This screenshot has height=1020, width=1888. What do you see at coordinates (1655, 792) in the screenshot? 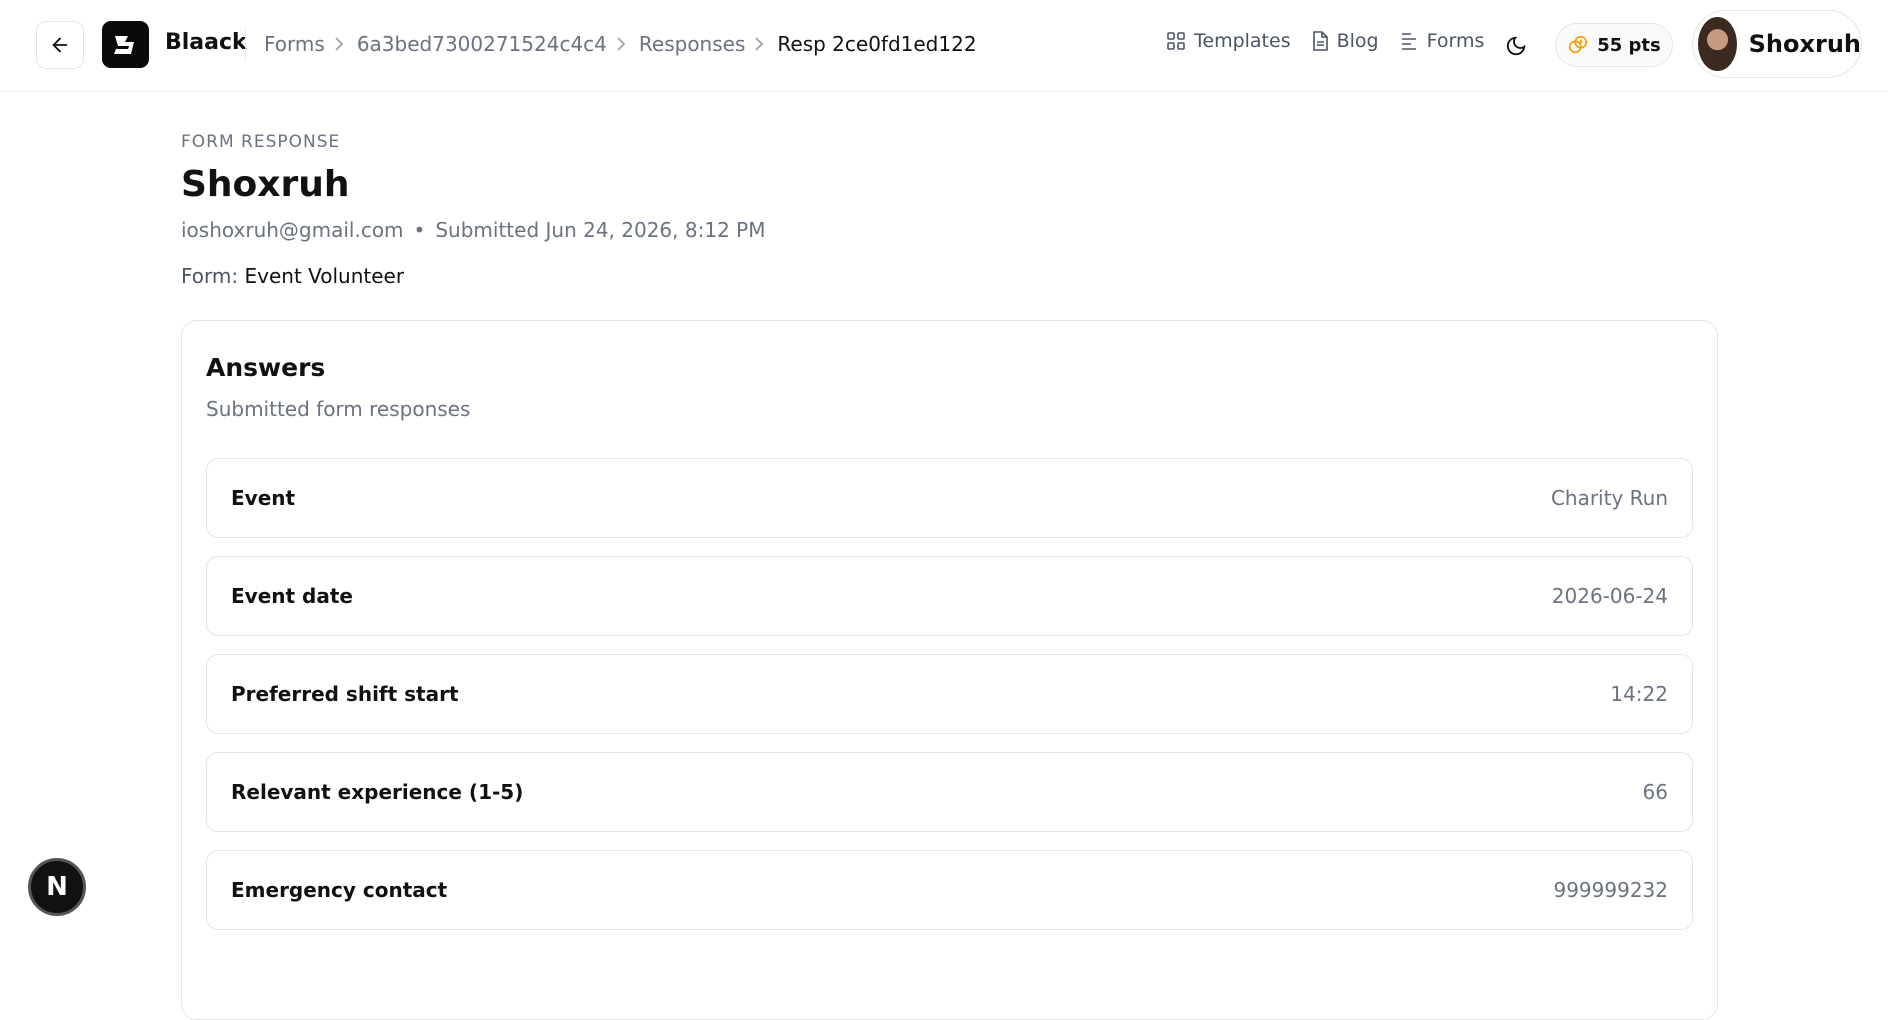
I see `answer-value: 66` at bounding box center [1655, 792].